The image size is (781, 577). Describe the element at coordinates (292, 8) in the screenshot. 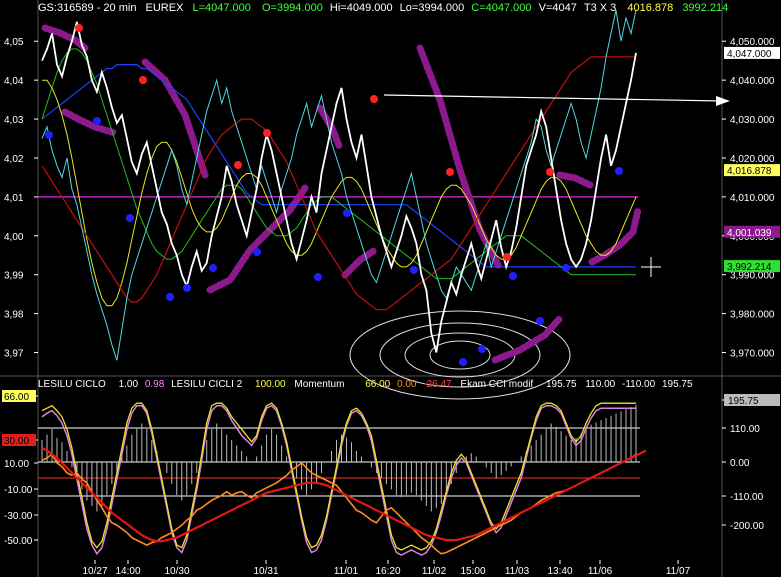

I see `open-value: O=3994.000` at that location.